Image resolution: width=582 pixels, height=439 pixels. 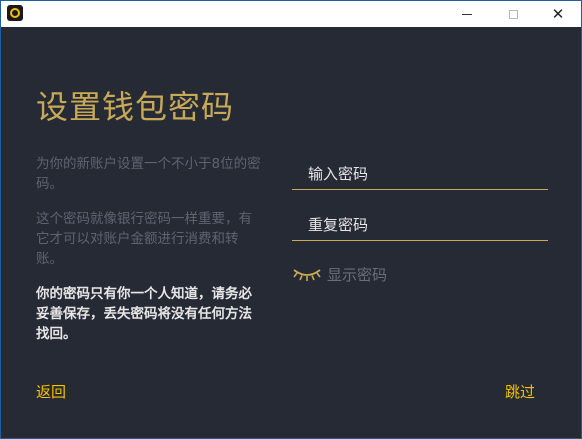 I want to click on importance-text: 这个密码就像银行密码一样重要，有它才可以对账户金额进行消费和转账。, so click(x=144, y=239).